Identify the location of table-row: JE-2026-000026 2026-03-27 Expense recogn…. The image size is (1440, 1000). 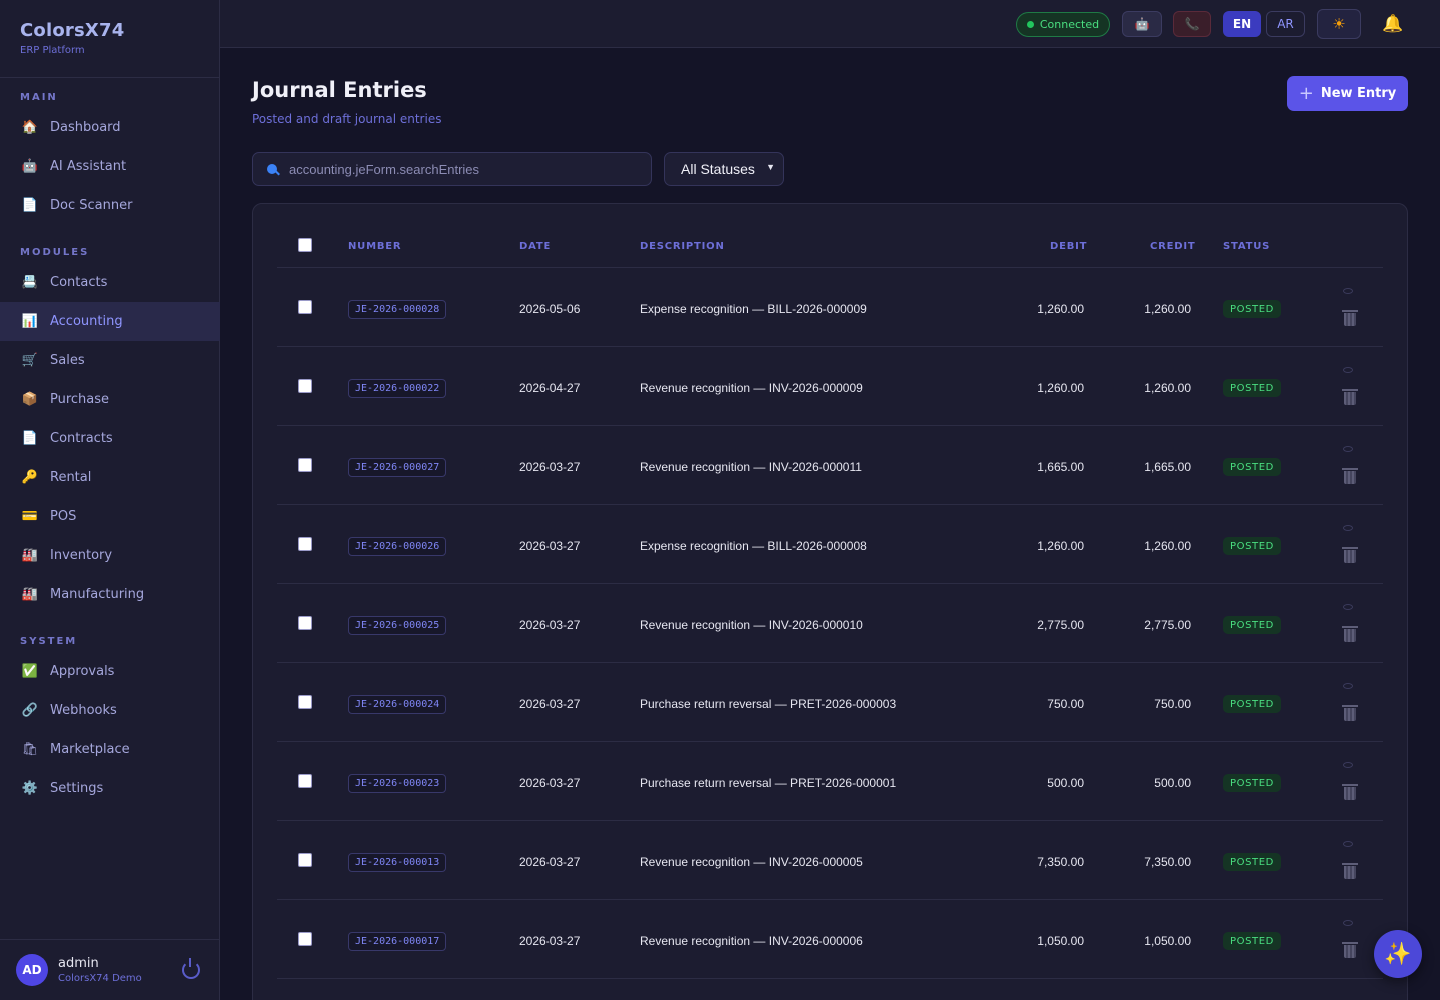
(830, 544).